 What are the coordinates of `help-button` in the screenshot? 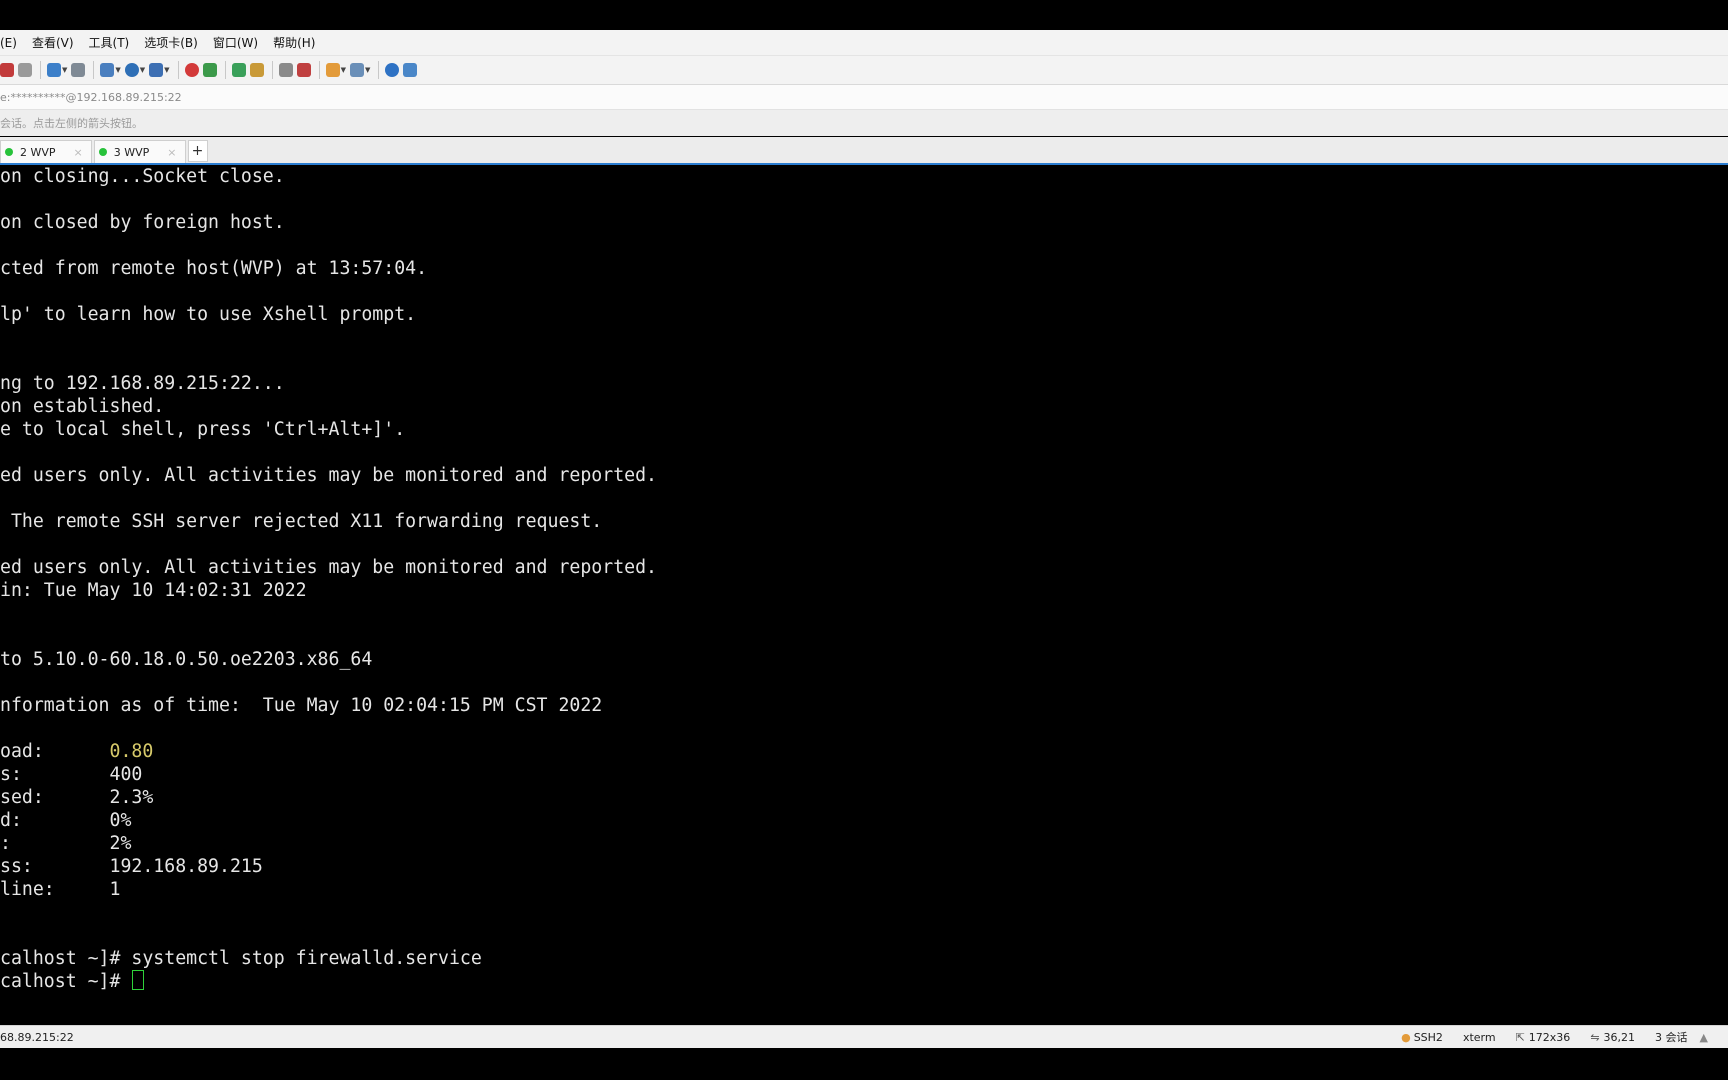 It's located at (392, 70).